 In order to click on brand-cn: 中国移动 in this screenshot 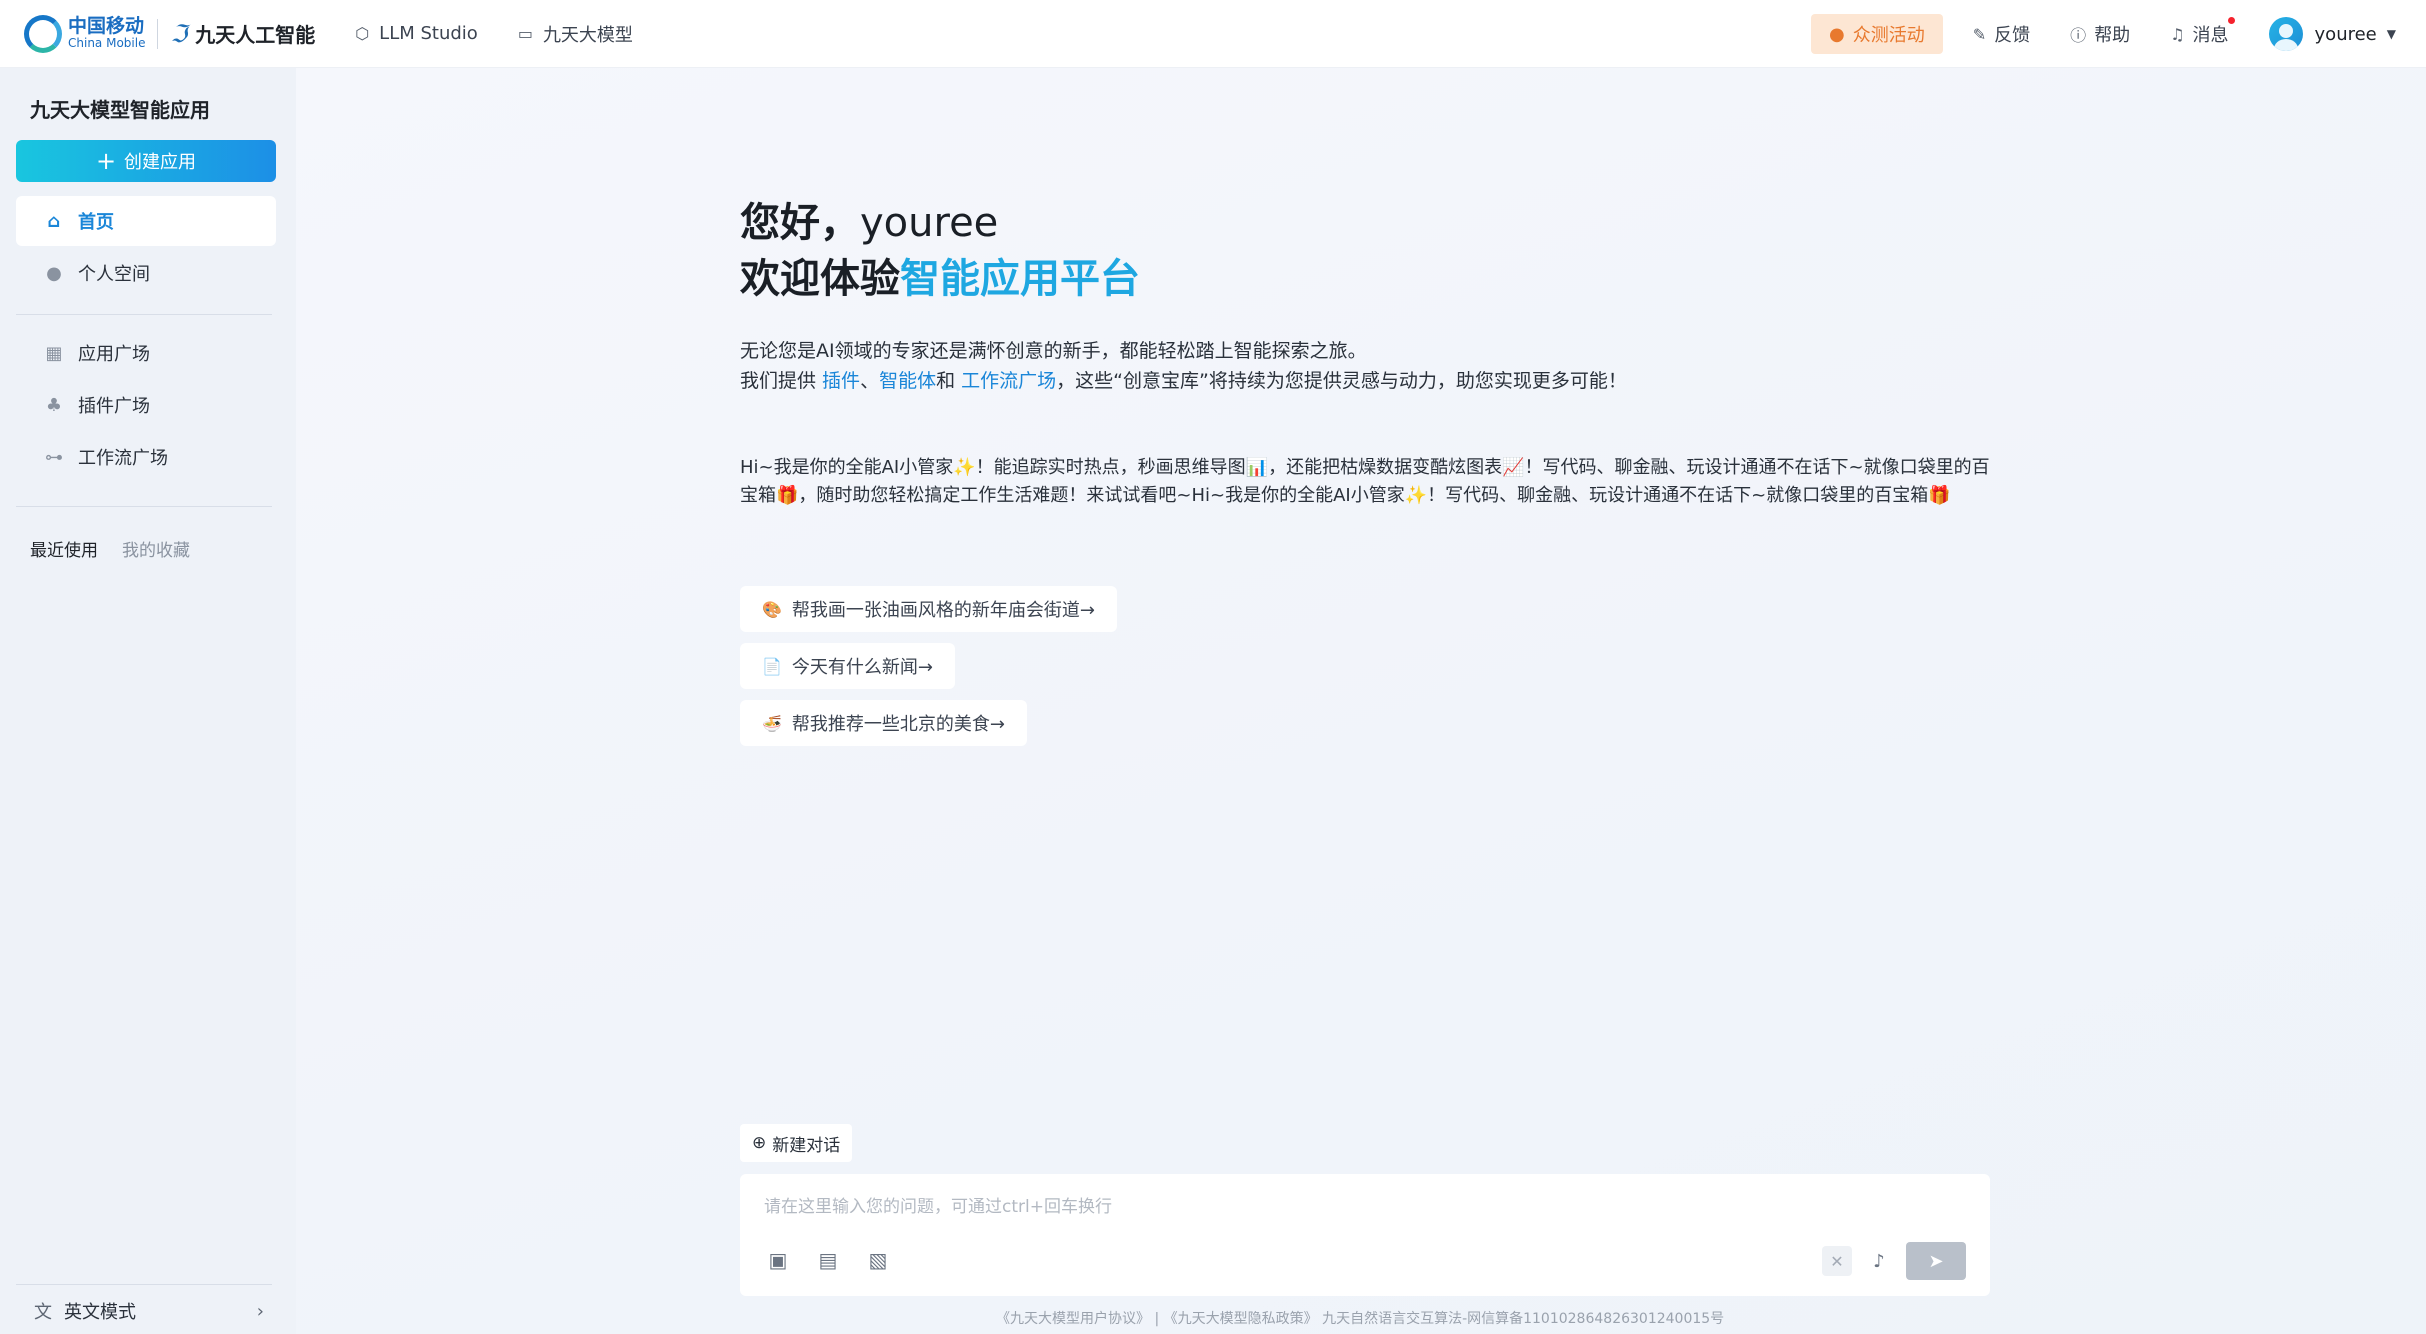, I will do `click(106, 26)`.